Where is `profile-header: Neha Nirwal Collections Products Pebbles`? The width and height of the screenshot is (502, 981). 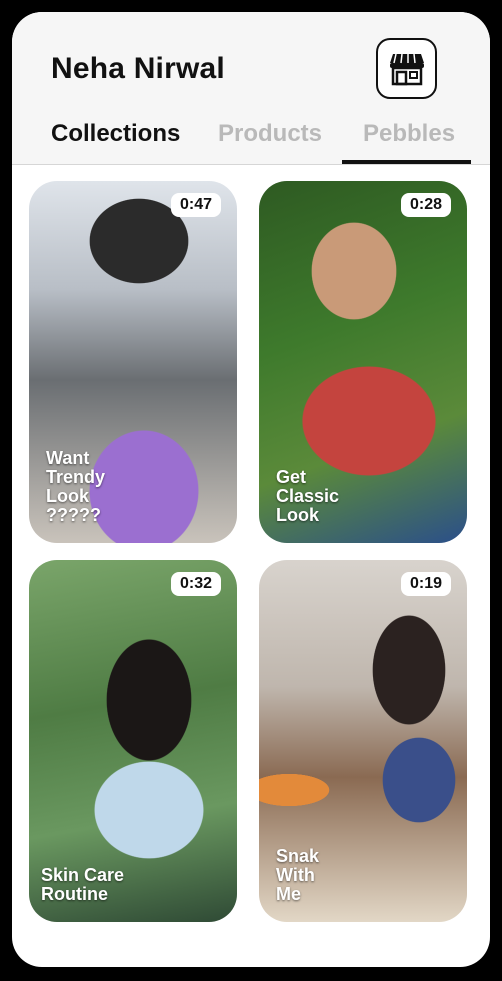 profile-header: Neha Nirwal Collections Products Pebbles is located at coordinates (251, 88).